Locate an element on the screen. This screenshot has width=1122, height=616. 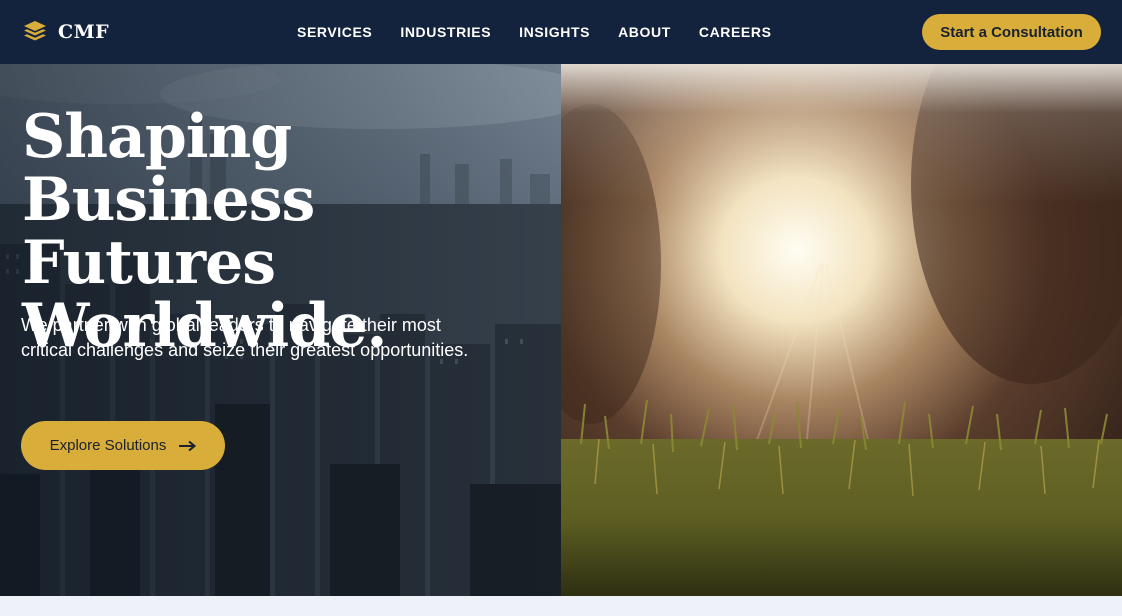
start-consultation-button: Start a Consultation is located at coordinates (1011, 32).